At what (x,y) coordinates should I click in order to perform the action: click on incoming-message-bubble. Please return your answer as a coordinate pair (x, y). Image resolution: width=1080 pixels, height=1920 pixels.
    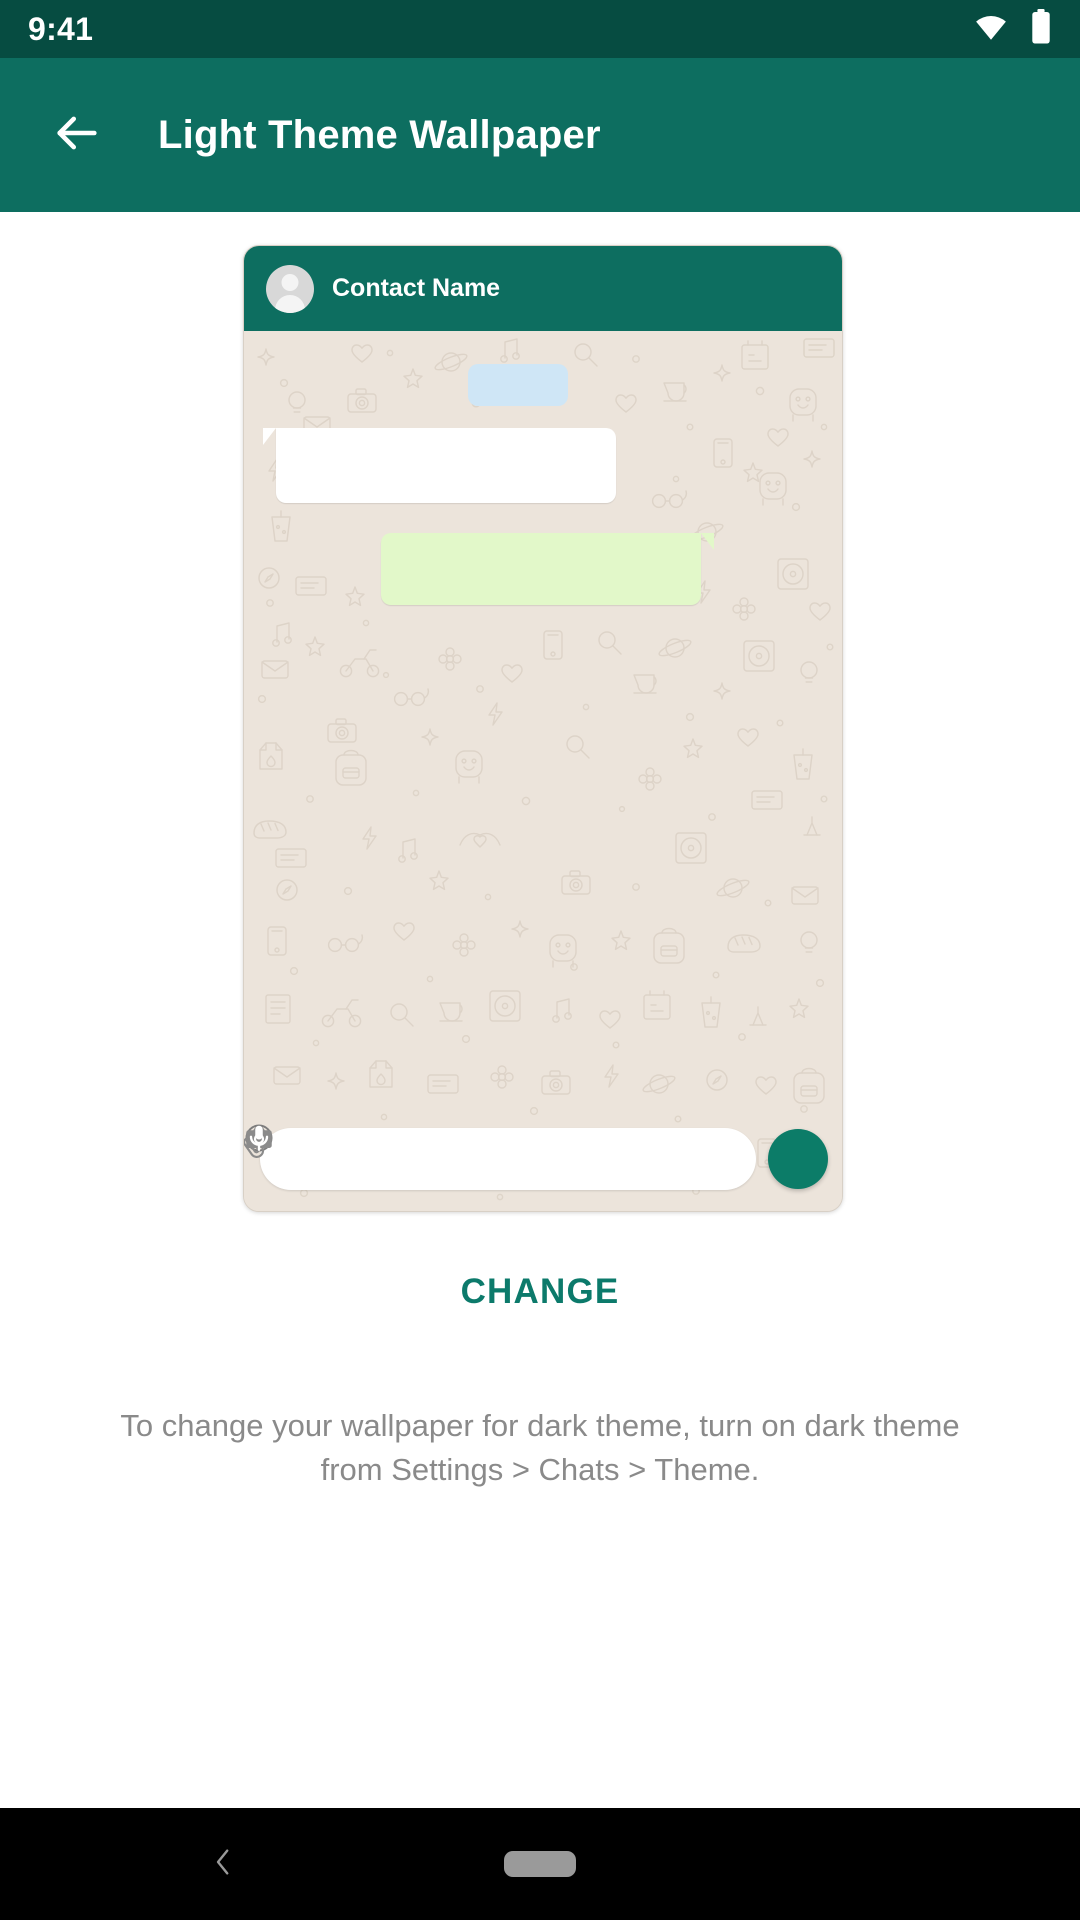
    Looking at the image, I should click on (439, 465).